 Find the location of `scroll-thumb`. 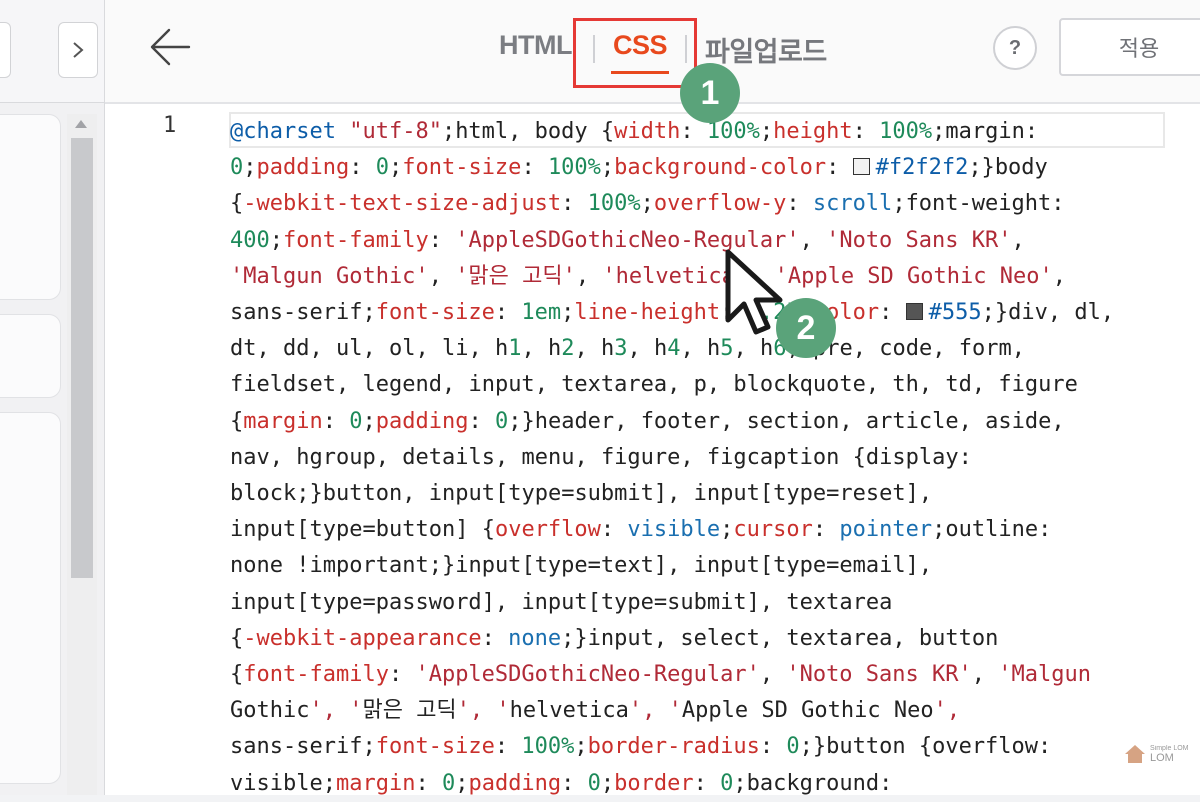

scroll-thumb is located at coordinates (82, 358).